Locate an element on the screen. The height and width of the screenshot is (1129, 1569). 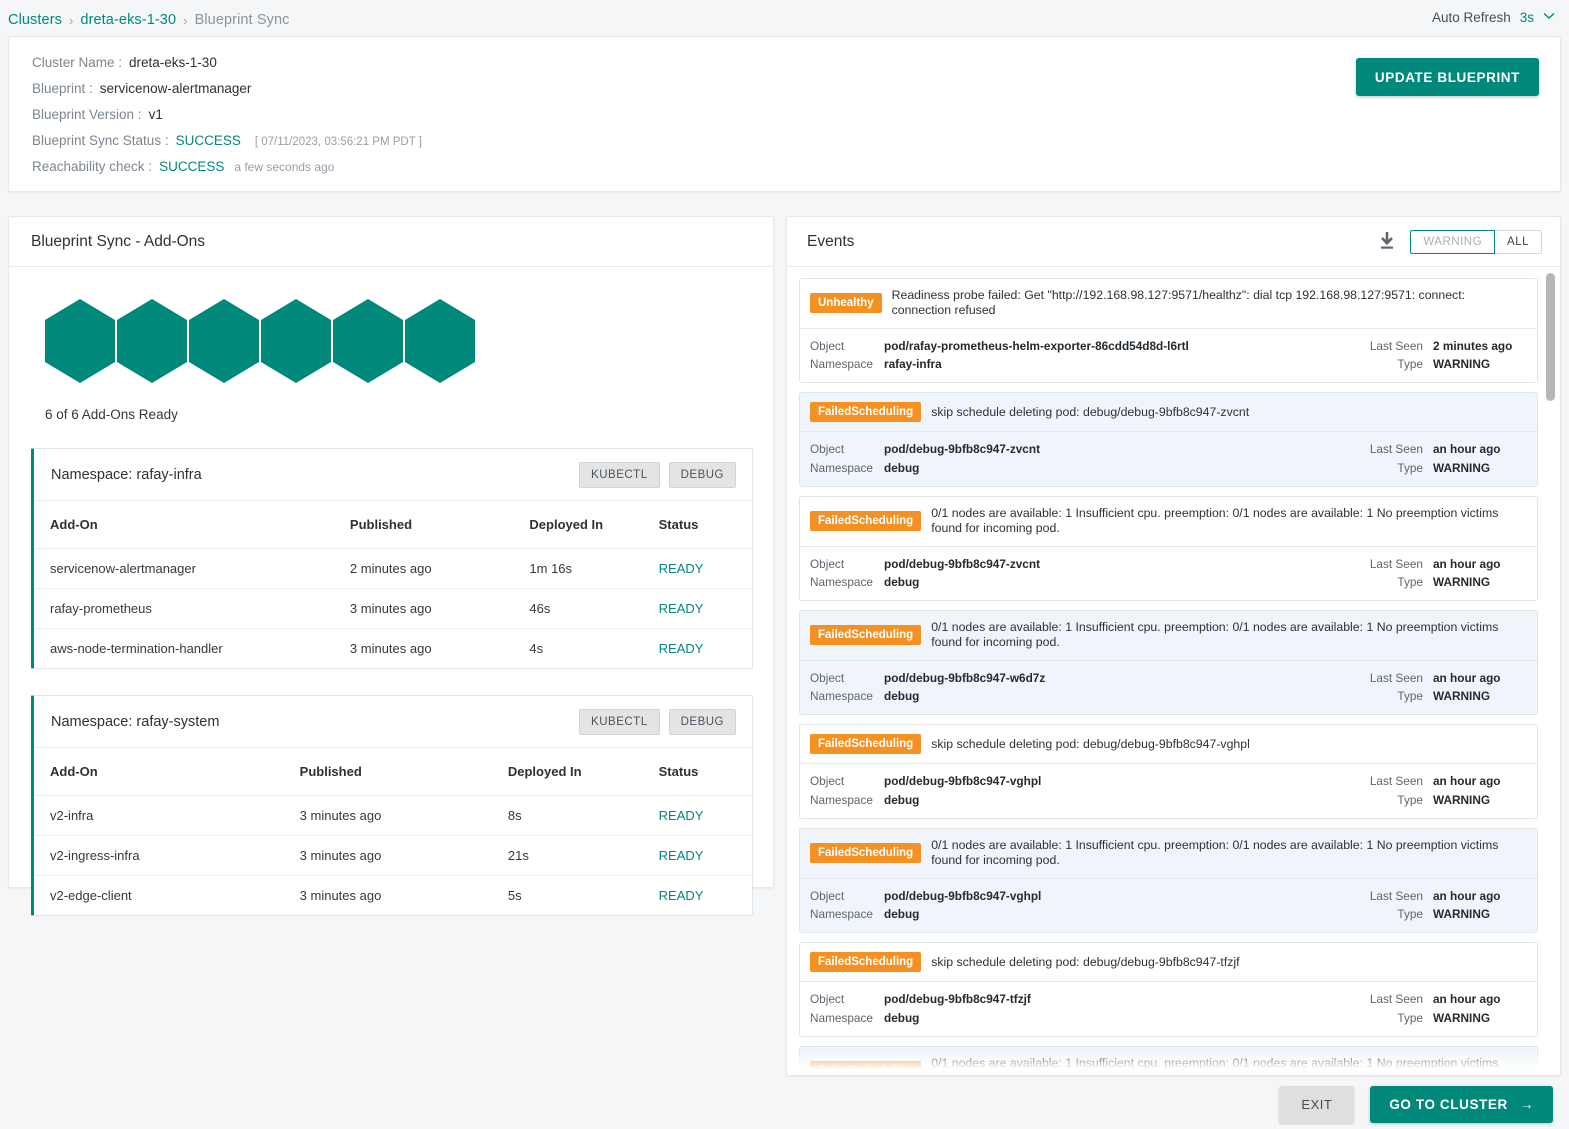
summary-row-blueprint-version: Blueprint Version : v1 is located at coordinates (227, 120).